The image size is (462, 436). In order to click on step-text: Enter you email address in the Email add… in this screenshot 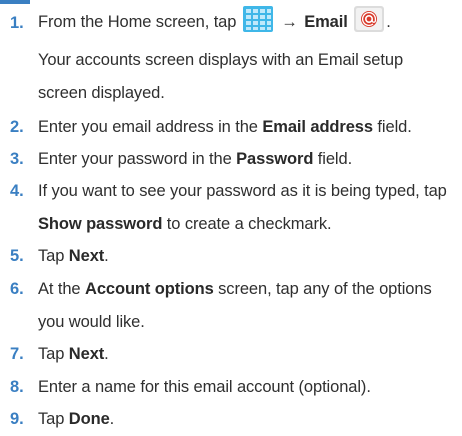, I will do `click(225, 127)`.